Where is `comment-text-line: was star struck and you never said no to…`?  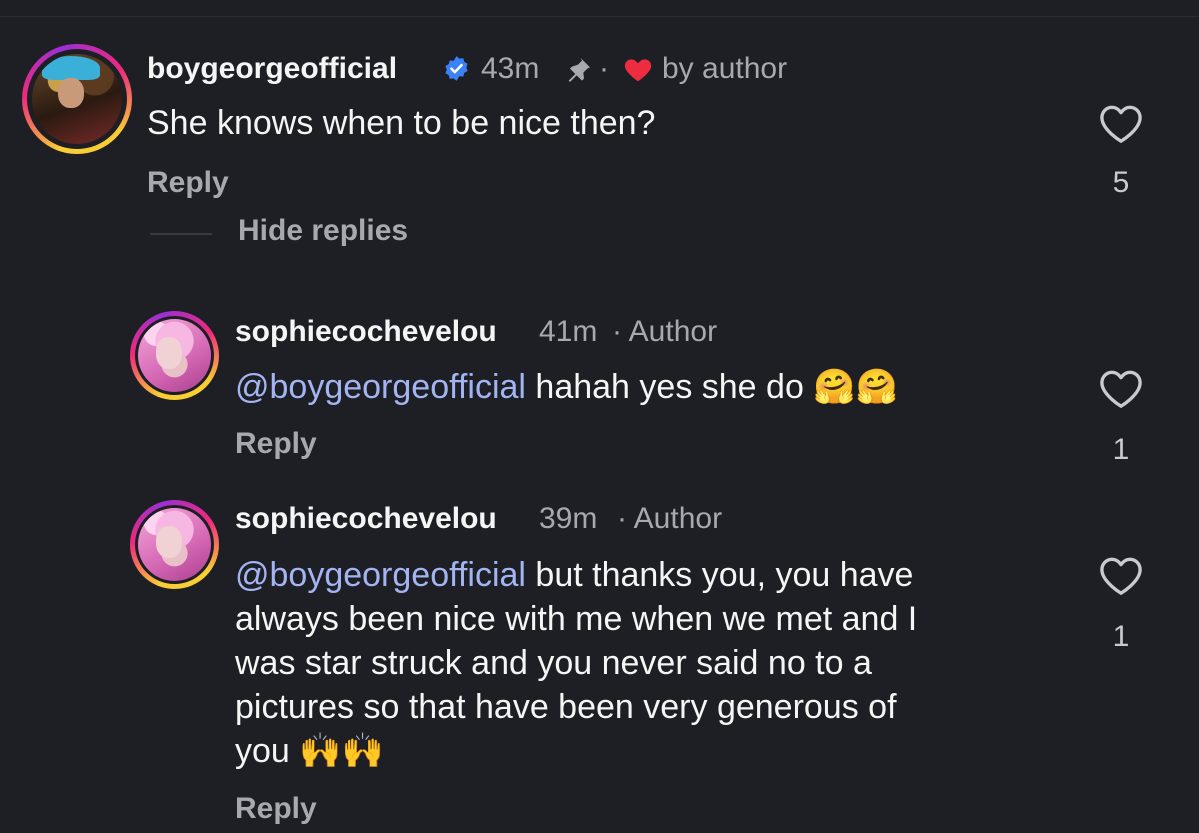
comment-text-line: was star struck and you never said no to… is located at coordinates (553, 663).